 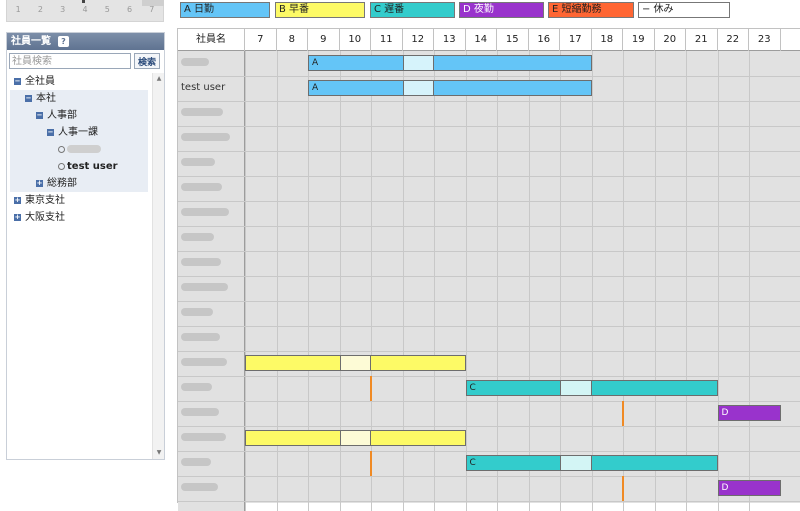 What do you see at coordinates (46, 98) in the screenshot?
I see `tree-node-label: 本社` at bounding box center [46, 98].